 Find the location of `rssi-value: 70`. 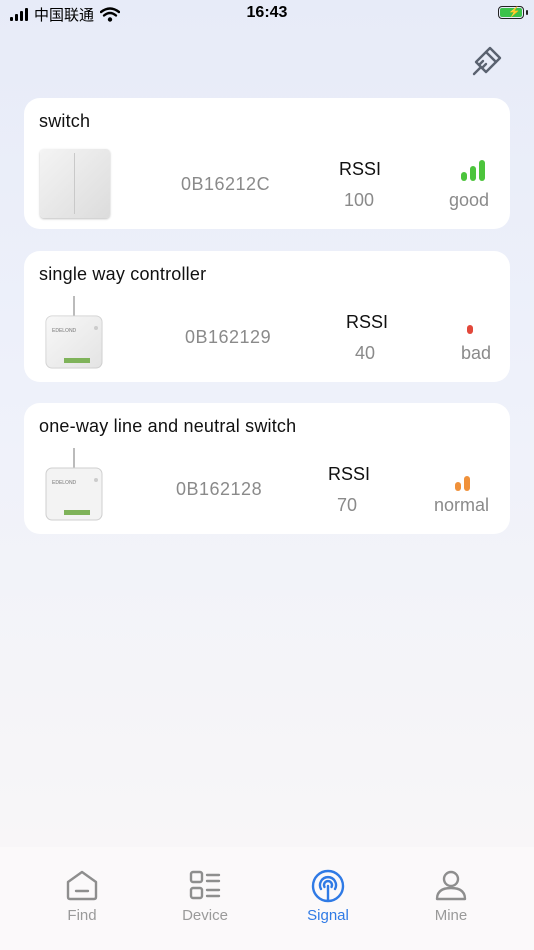

rssi-value: 70 is located at coordinates (347, 505).